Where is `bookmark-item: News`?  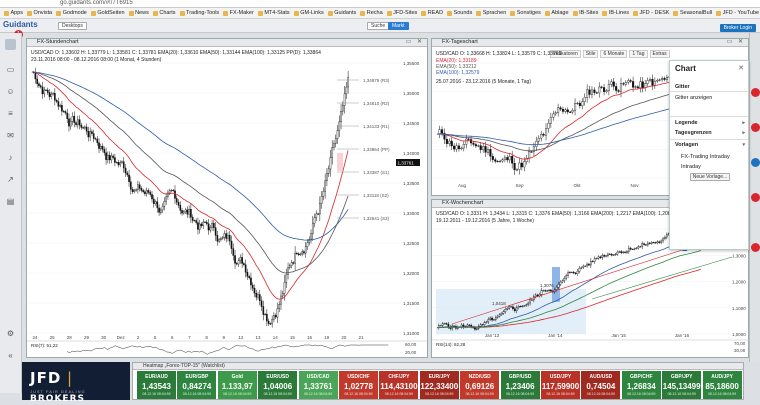 bookmark-item: News is located at coordinates (138, 13).